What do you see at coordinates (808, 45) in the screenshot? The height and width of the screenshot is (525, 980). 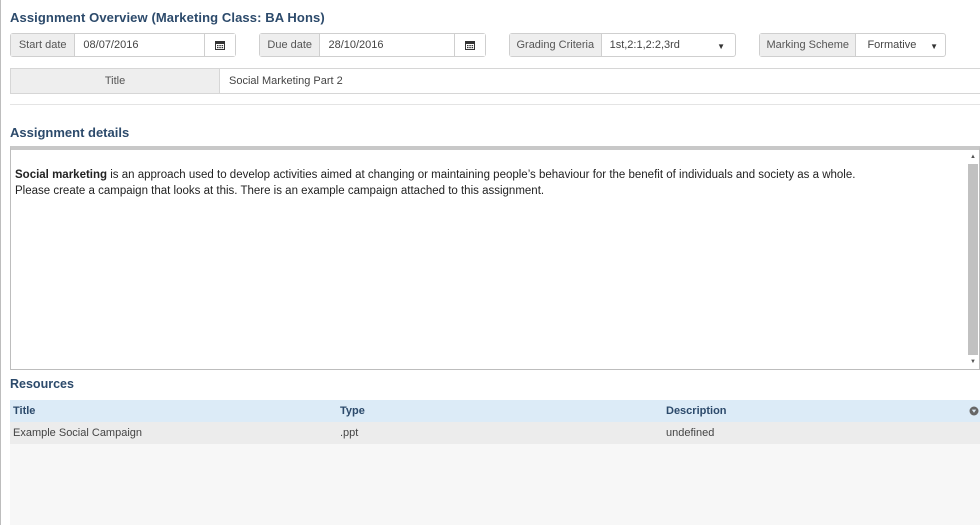 I see `marking-scheme-label: Marking Scheme` at bounding box center [808, 45].